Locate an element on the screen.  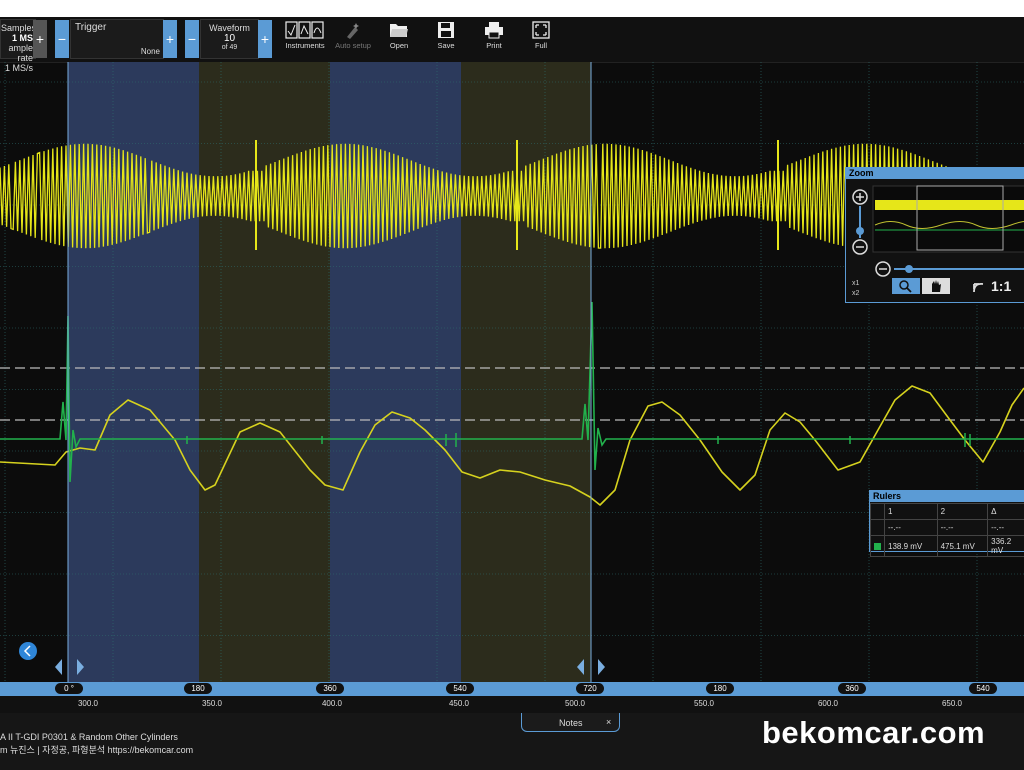
rulers-swatch-cell is located at coordinates (877, 511).